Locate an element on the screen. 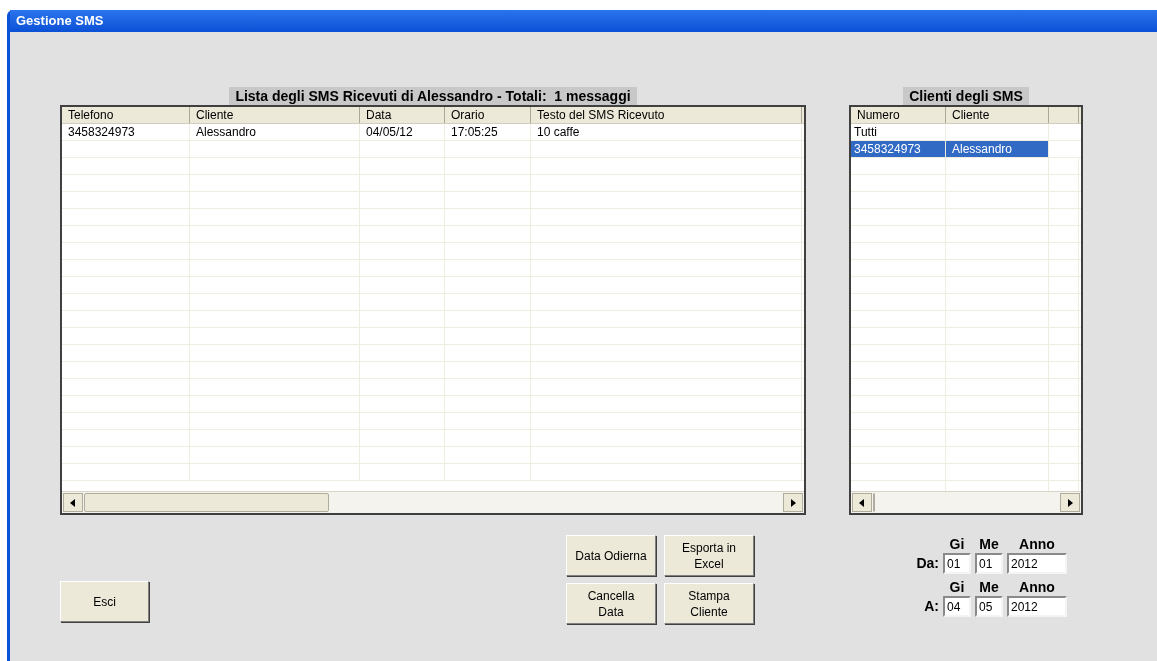 The height and width of the screenshot is (661, 1157). action-button: Esporta in Excel is located at coordinates (709, 555).